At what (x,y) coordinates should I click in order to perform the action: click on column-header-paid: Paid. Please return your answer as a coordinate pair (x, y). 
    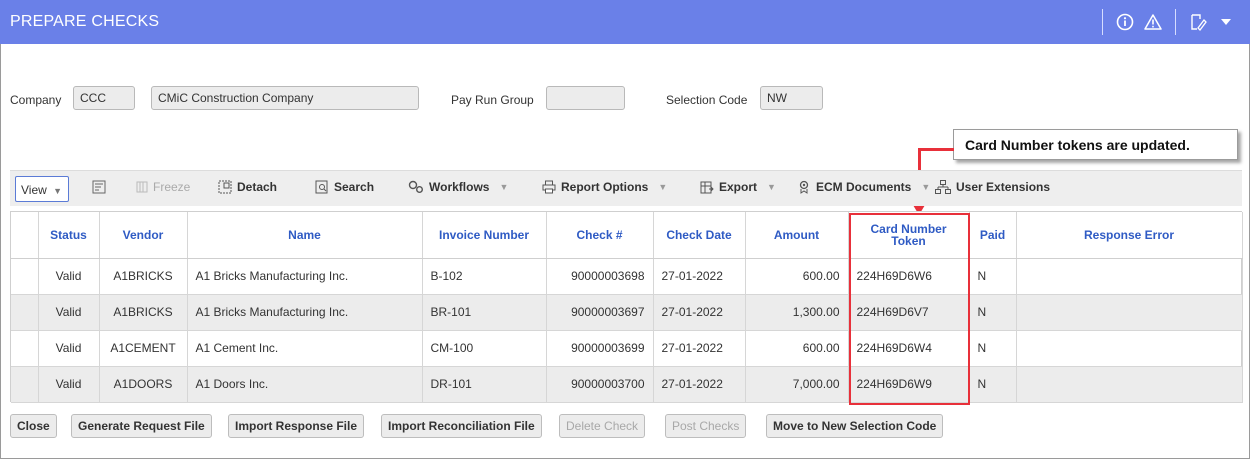
    Looking at the image, I should click on (993, 235).